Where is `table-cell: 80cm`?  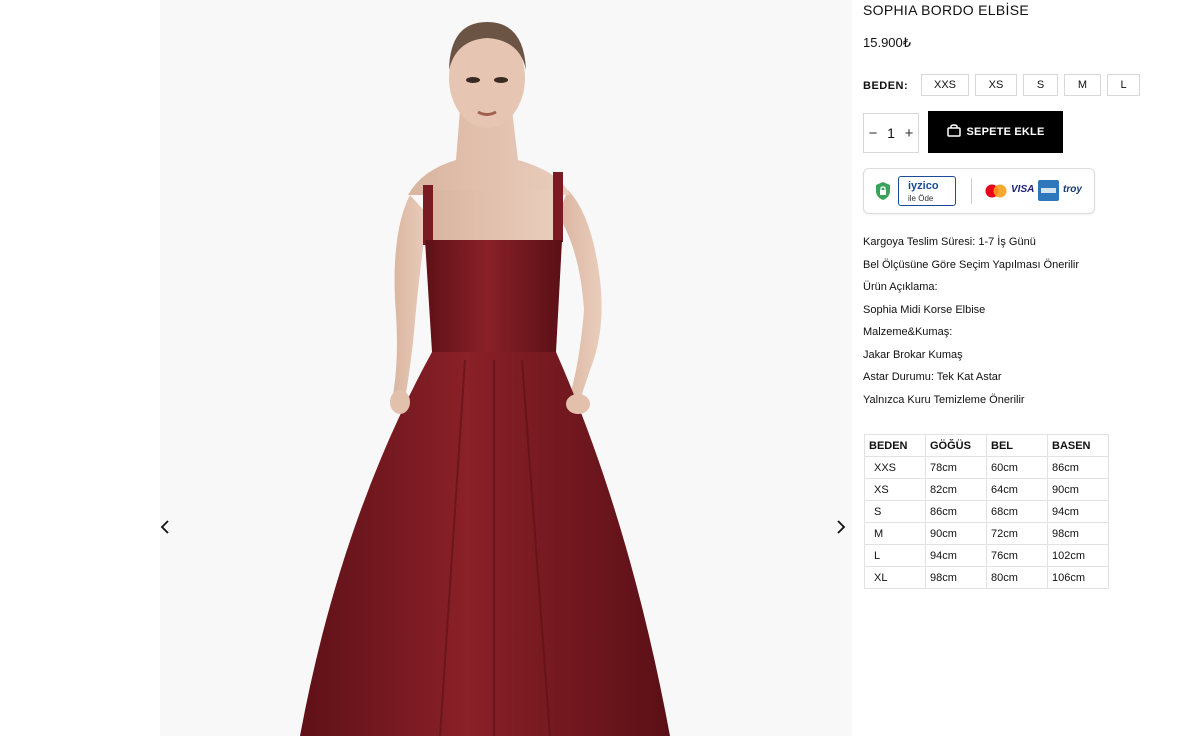
table-cell: 80cm is located at coordinates (1017, 577).